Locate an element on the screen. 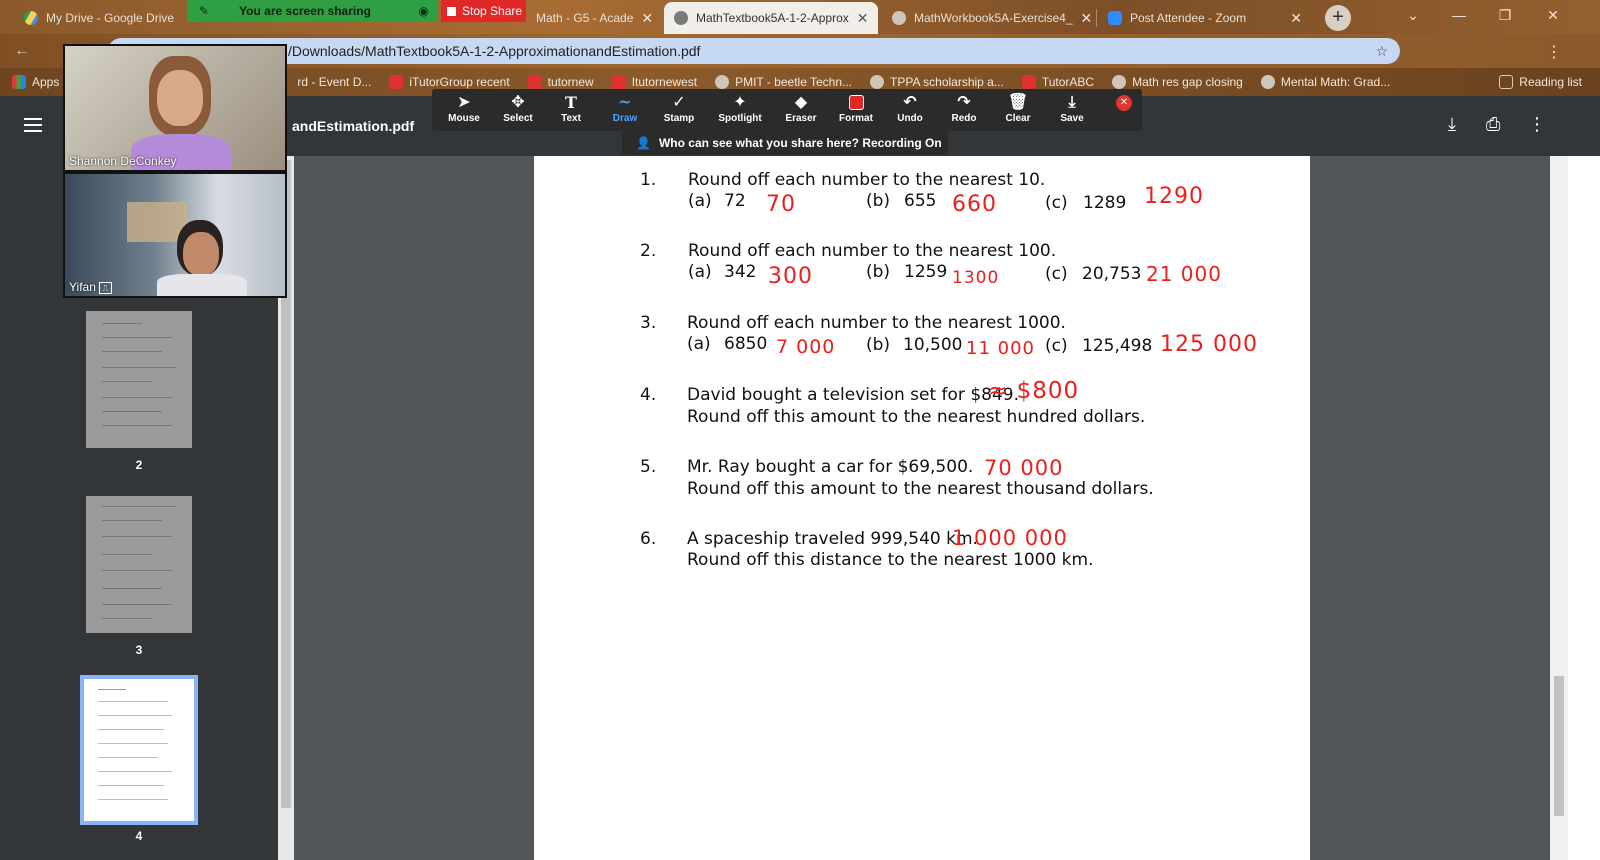 The height and width of the screenshot is (860, 1600). print-icon: ⎙ is located at coordinates (1493, 124).